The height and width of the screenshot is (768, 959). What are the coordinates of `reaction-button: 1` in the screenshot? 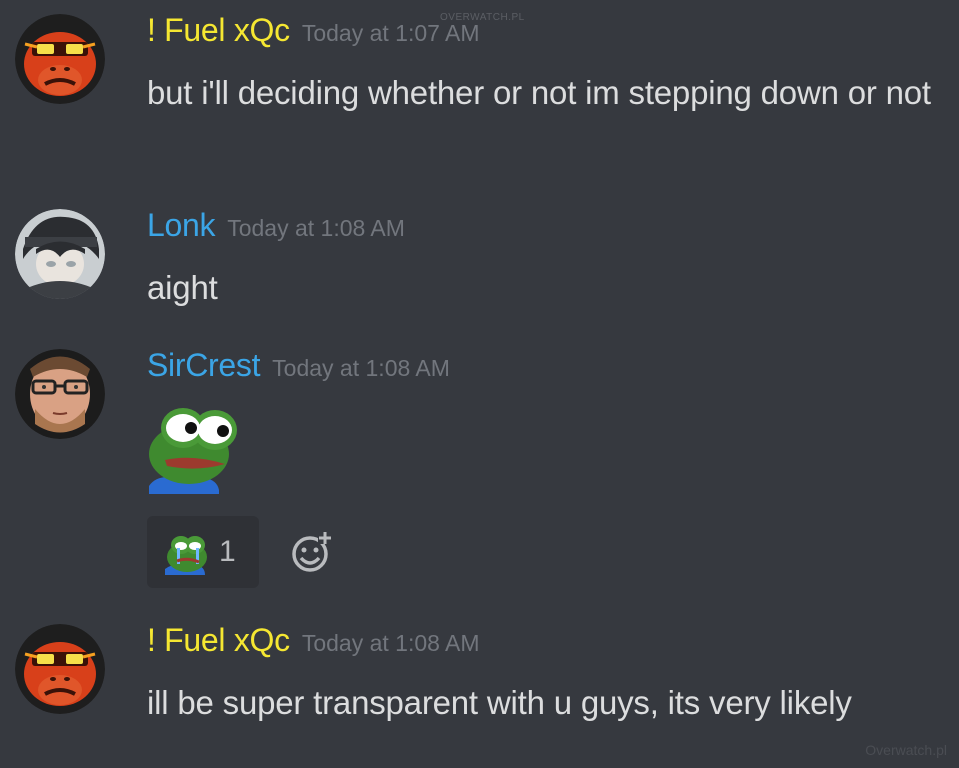 It's located at (203, 552).